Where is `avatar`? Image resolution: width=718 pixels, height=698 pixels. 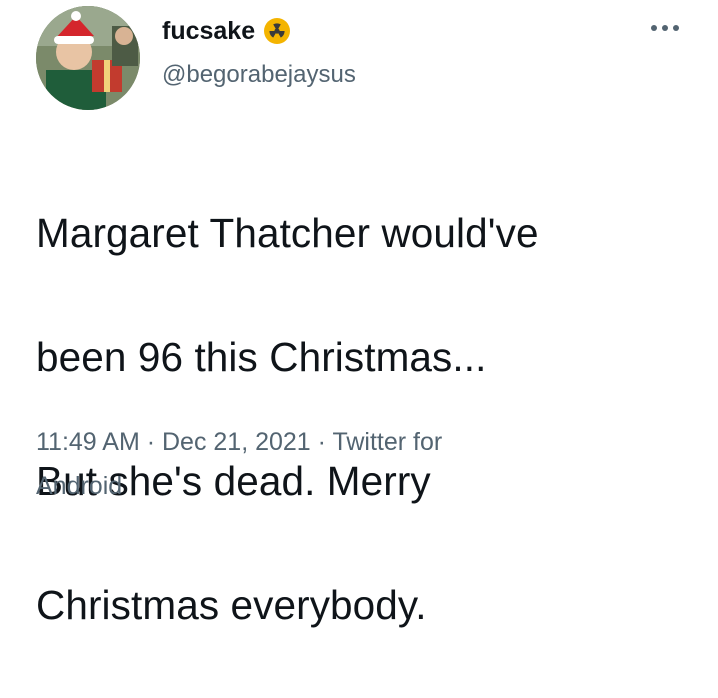 avatar is located at coordinates (88, 58).